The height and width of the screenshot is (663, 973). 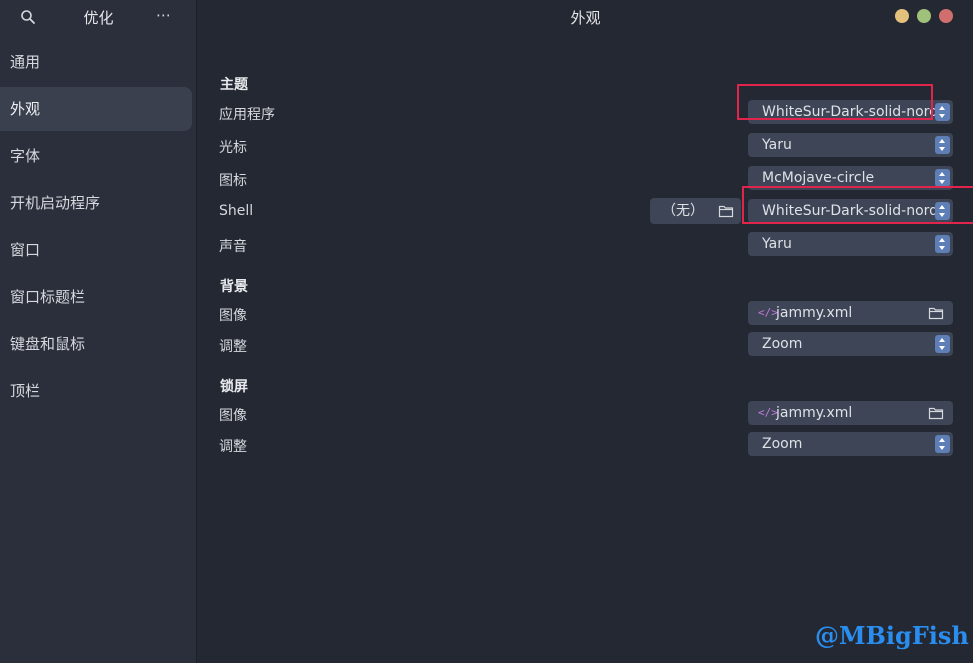 What do you see at coordinates (850, 444) in the screenshot?
I see `lockscreen-adjust-dropdown: Zoom` at bounding box center [850, 444].